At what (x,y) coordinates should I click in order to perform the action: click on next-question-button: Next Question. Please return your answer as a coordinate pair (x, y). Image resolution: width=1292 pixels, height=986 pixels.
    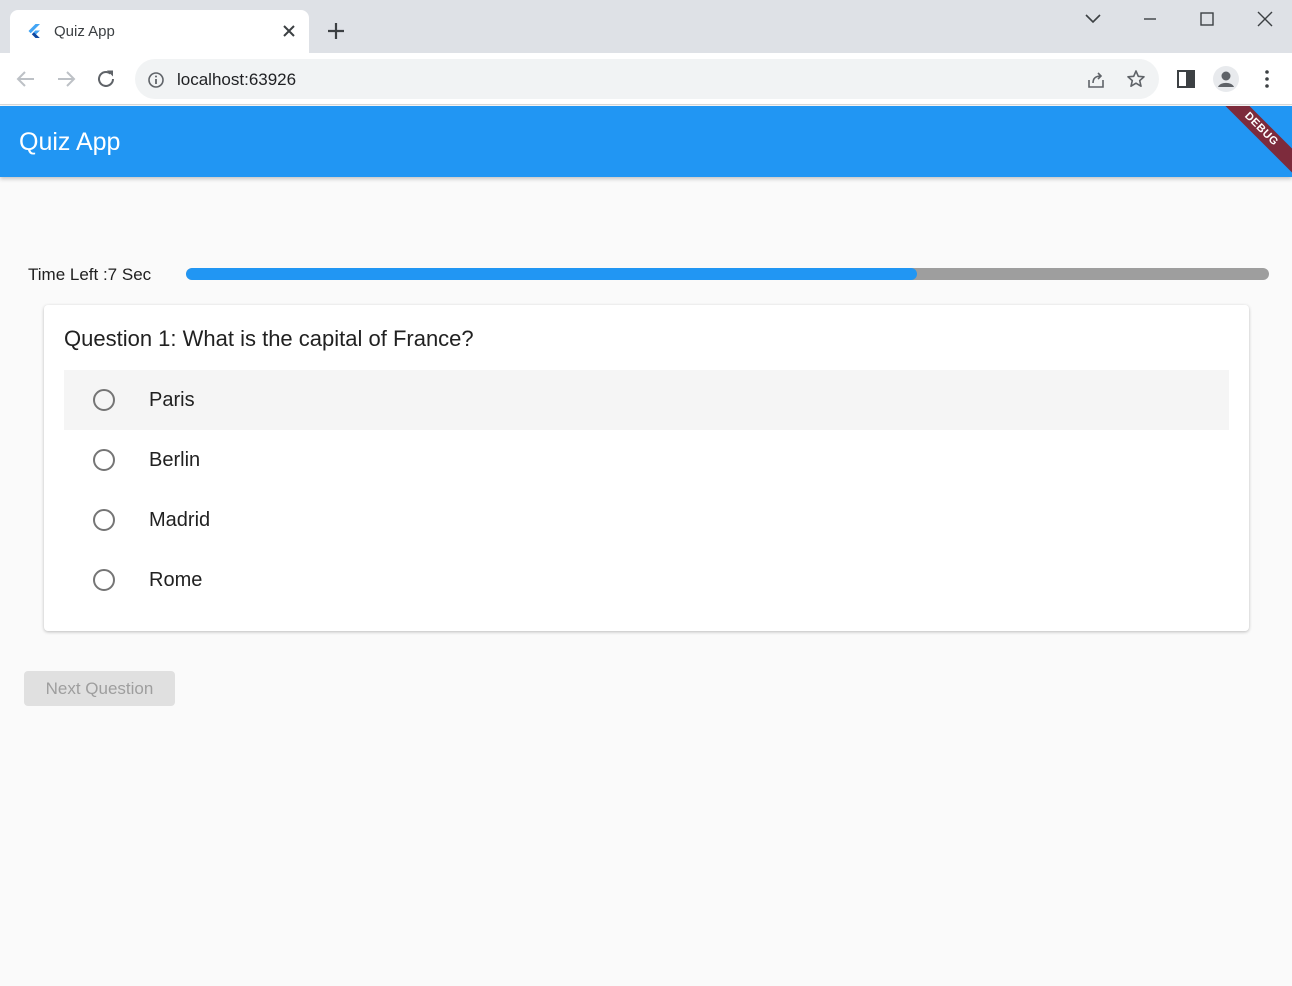
    Looking at the image, I should click on (99, 688).